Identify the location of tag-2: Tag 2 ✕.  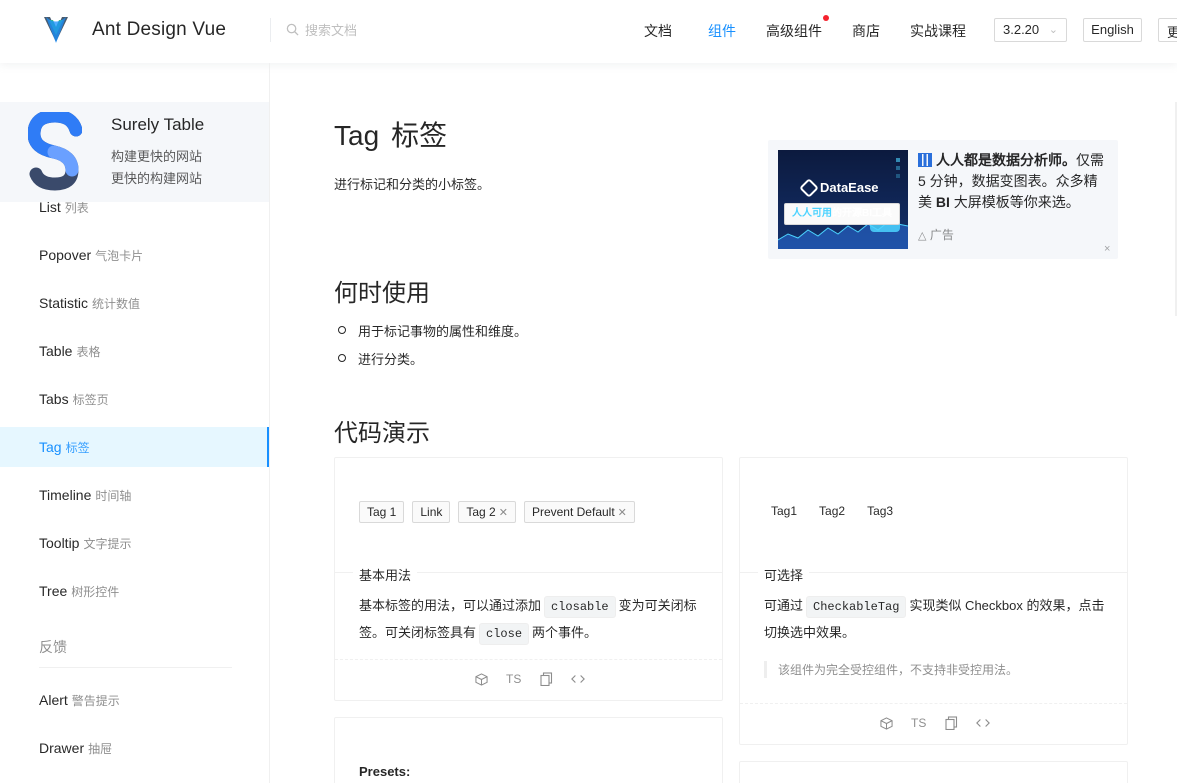
(487, 512).